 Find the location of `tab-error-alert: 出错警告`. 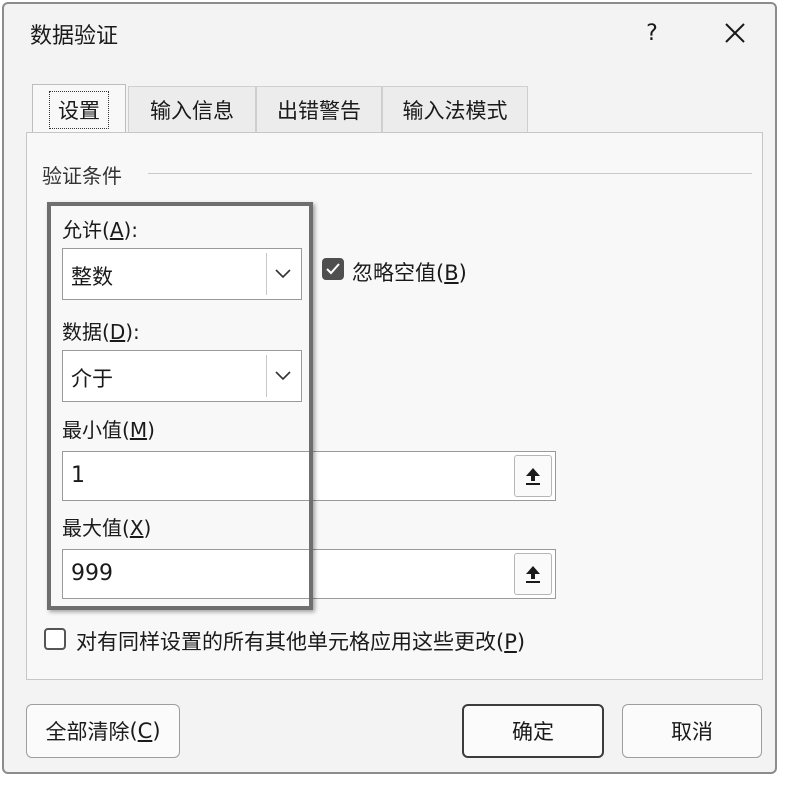

tab-error-alert: 出错警告 is located at coordinates (319, 109).